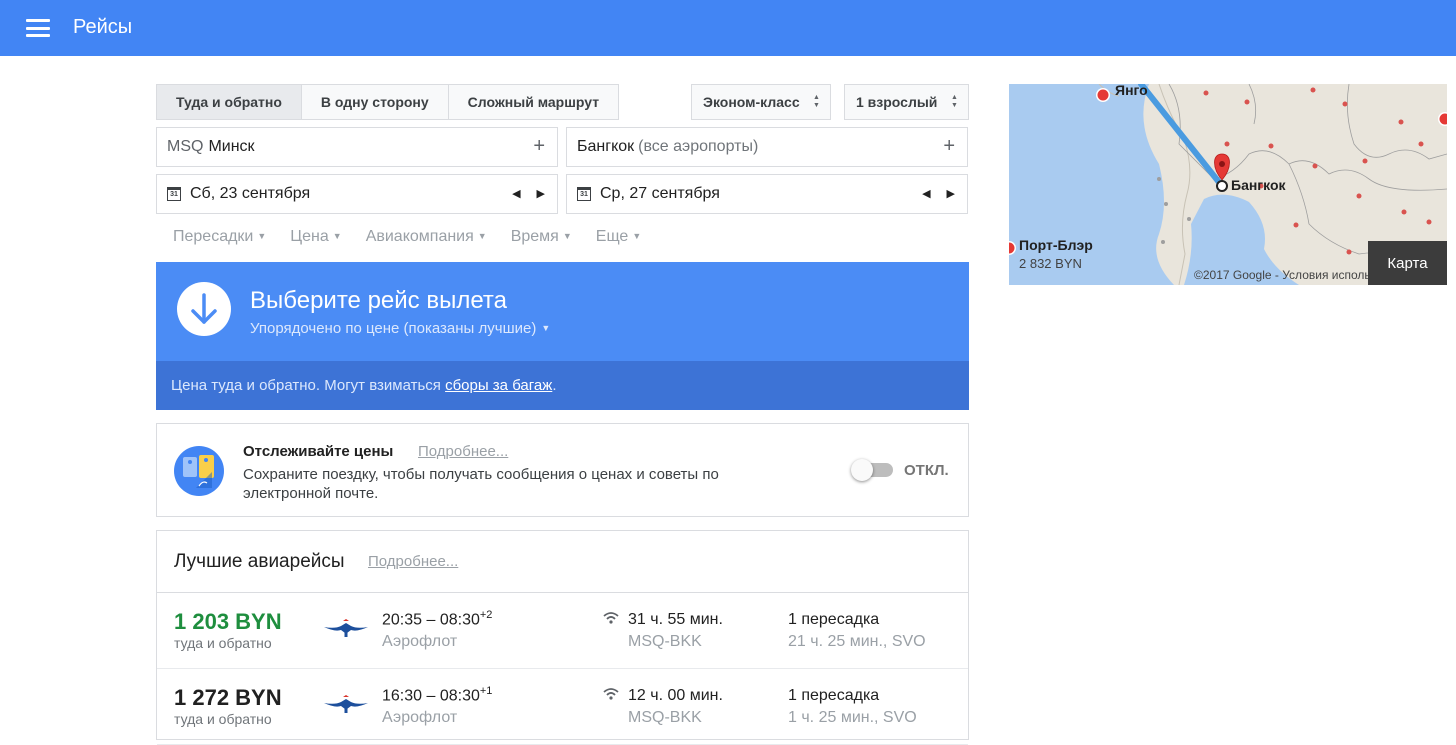 The height and width of the screenshot is (745, 1456). Describe the element at coordinates (250, 193) in the screenshot. I see `depart-date-text: Сб, 23 сентября` at that location.